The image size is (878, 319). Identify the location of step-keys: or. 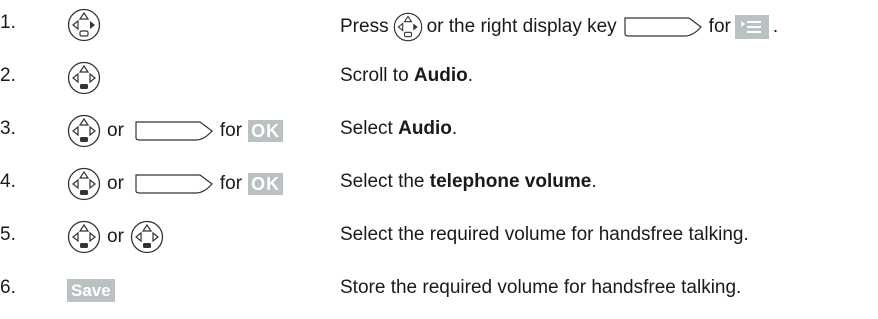
(115, 237).